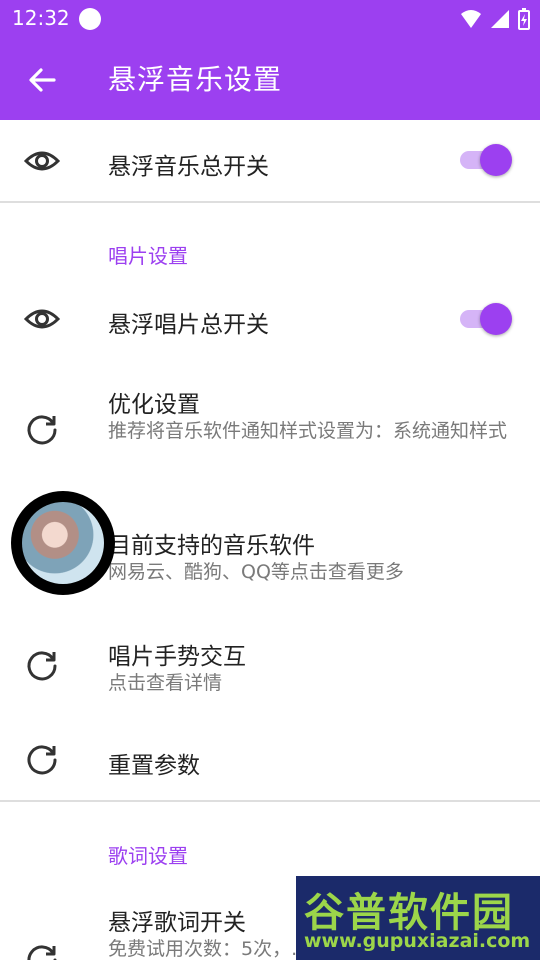 This screenshot has height=960, width=540. Describe the element at coordinates (417, 941) in the screenshot. I see `watermark-url: www.gupuxiazai.com` at that location.